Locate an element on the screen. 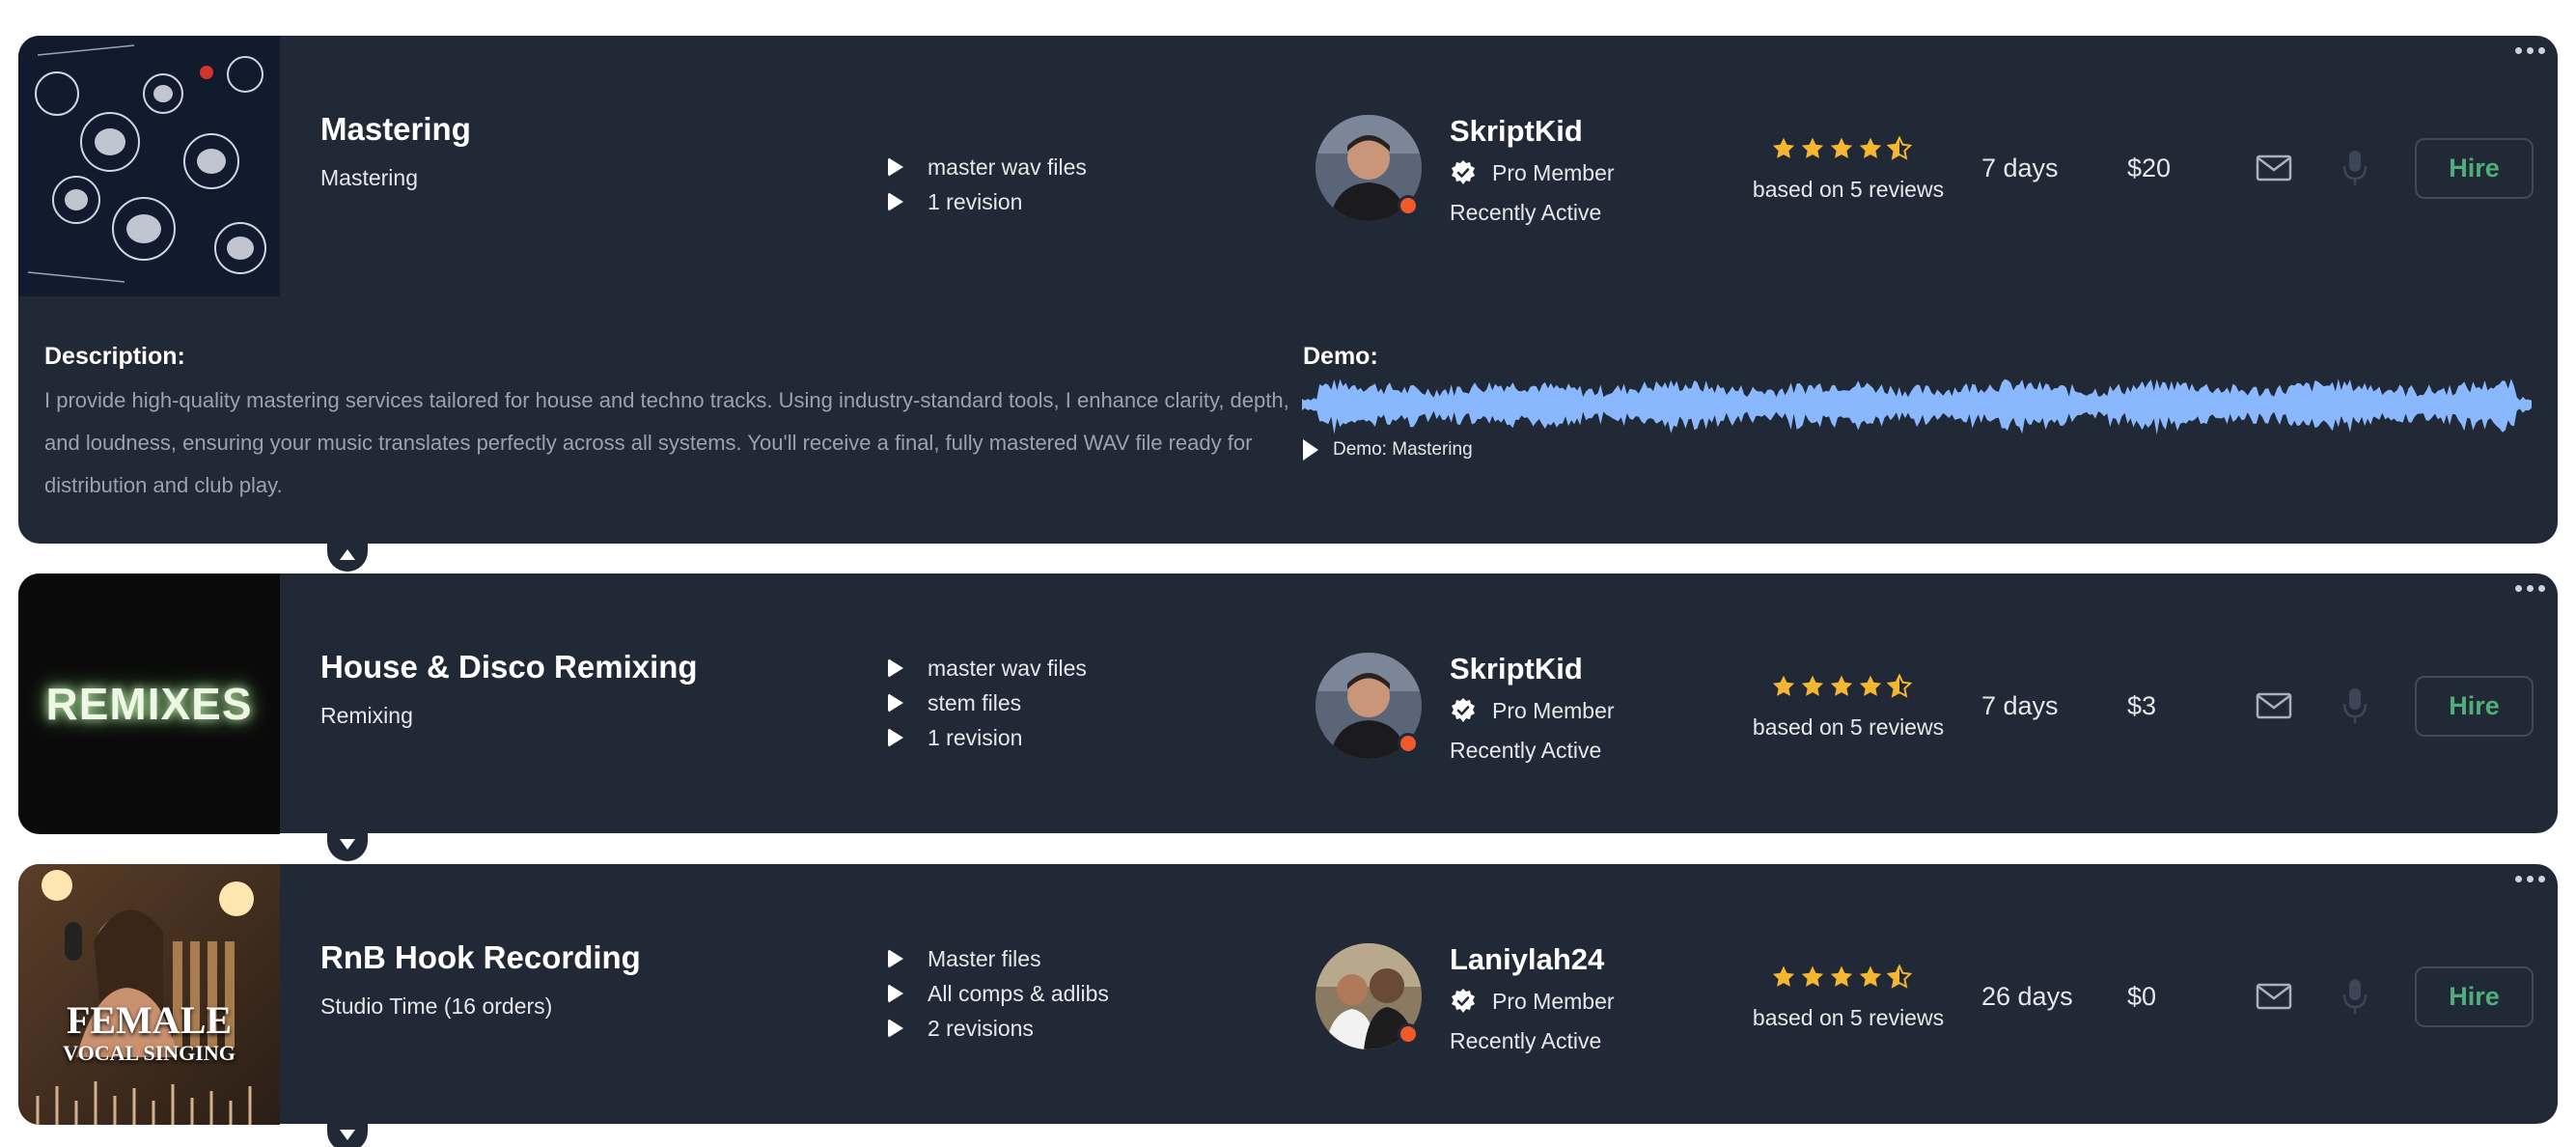  demo-label: Demo: is located at coordinates (1340, 356).